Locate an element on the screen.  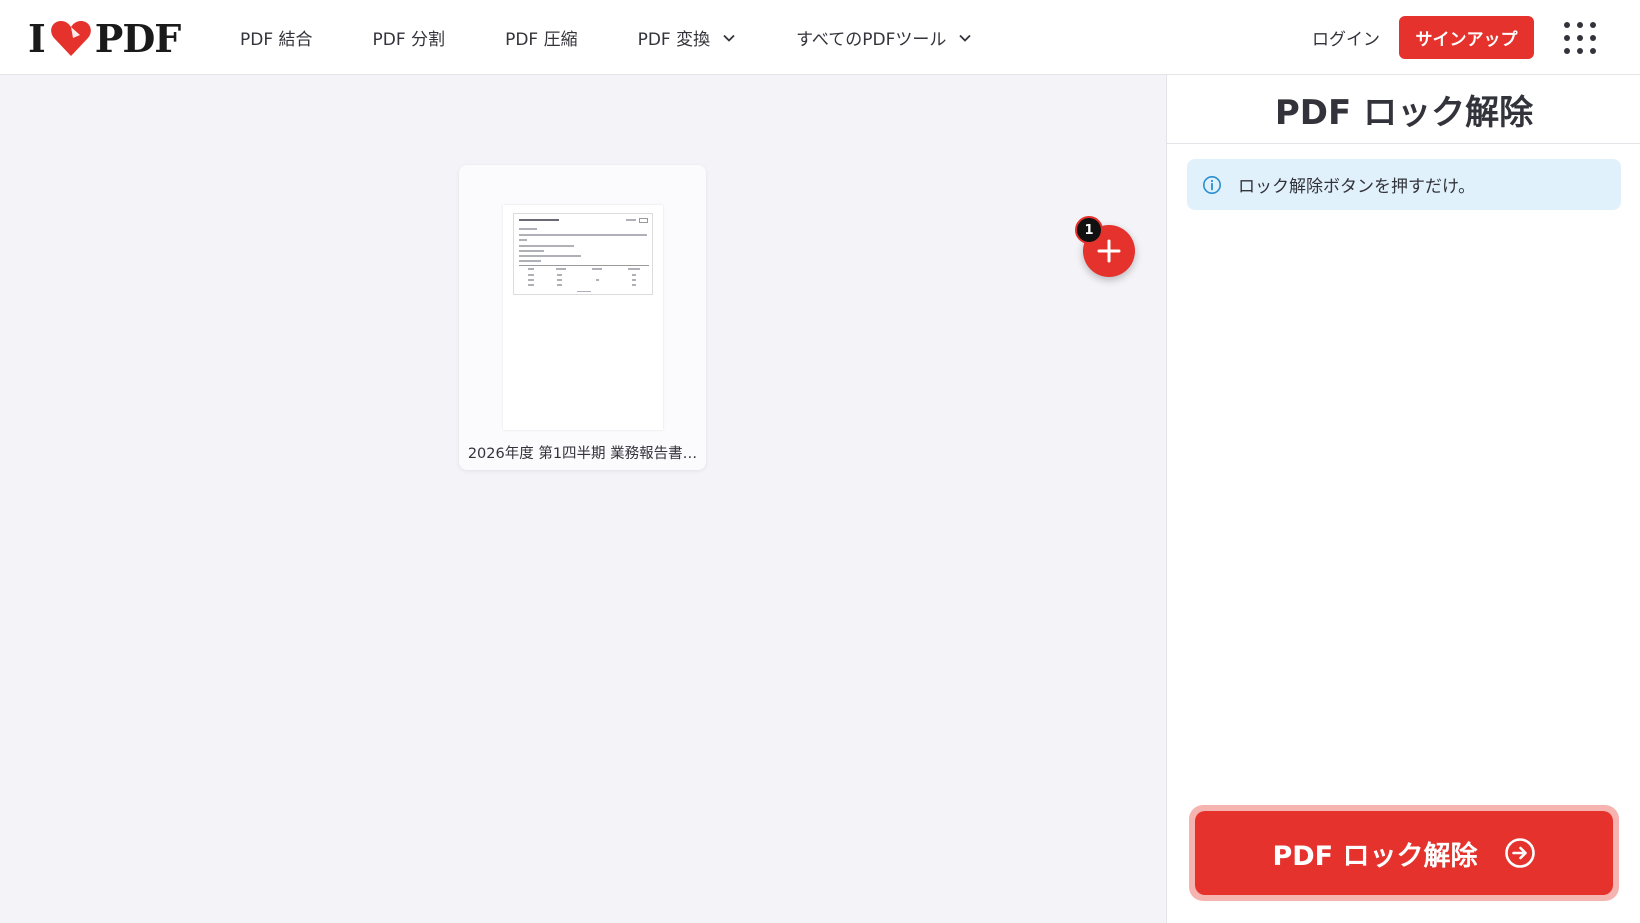
logo-text-pdf: PDF is located at coordinates (138, 38).